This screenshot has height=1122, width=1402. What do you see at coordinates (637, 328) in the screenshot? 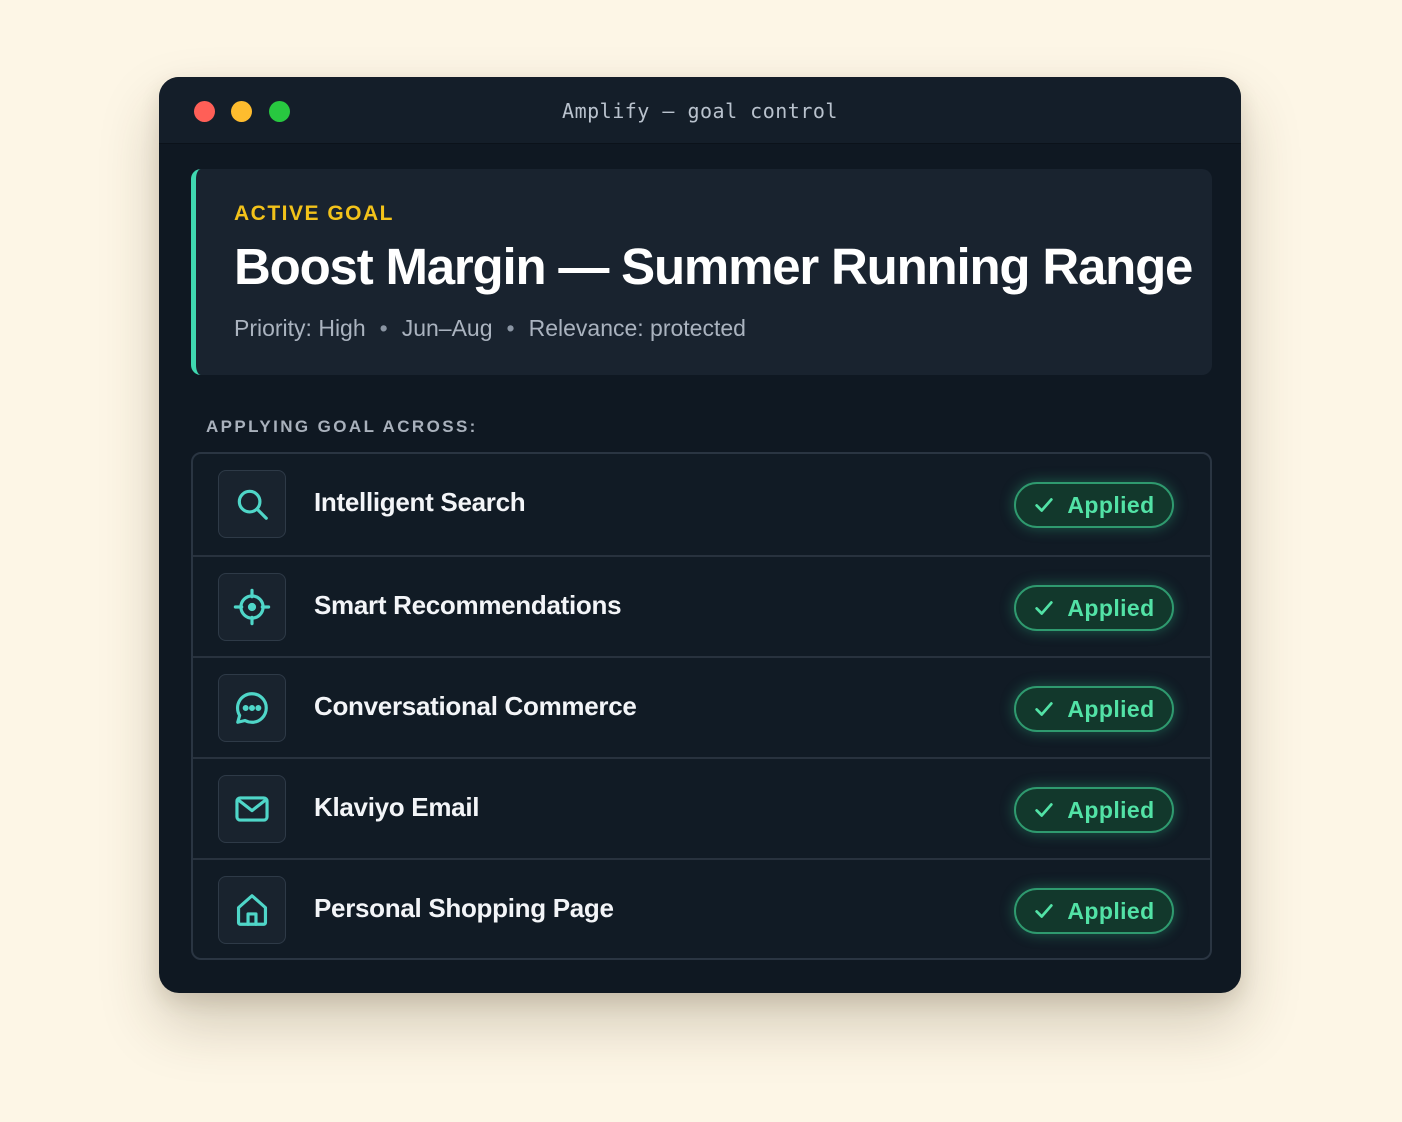
I see `goal-relevance: Relevance: protected` at bounding box center [637, 328].